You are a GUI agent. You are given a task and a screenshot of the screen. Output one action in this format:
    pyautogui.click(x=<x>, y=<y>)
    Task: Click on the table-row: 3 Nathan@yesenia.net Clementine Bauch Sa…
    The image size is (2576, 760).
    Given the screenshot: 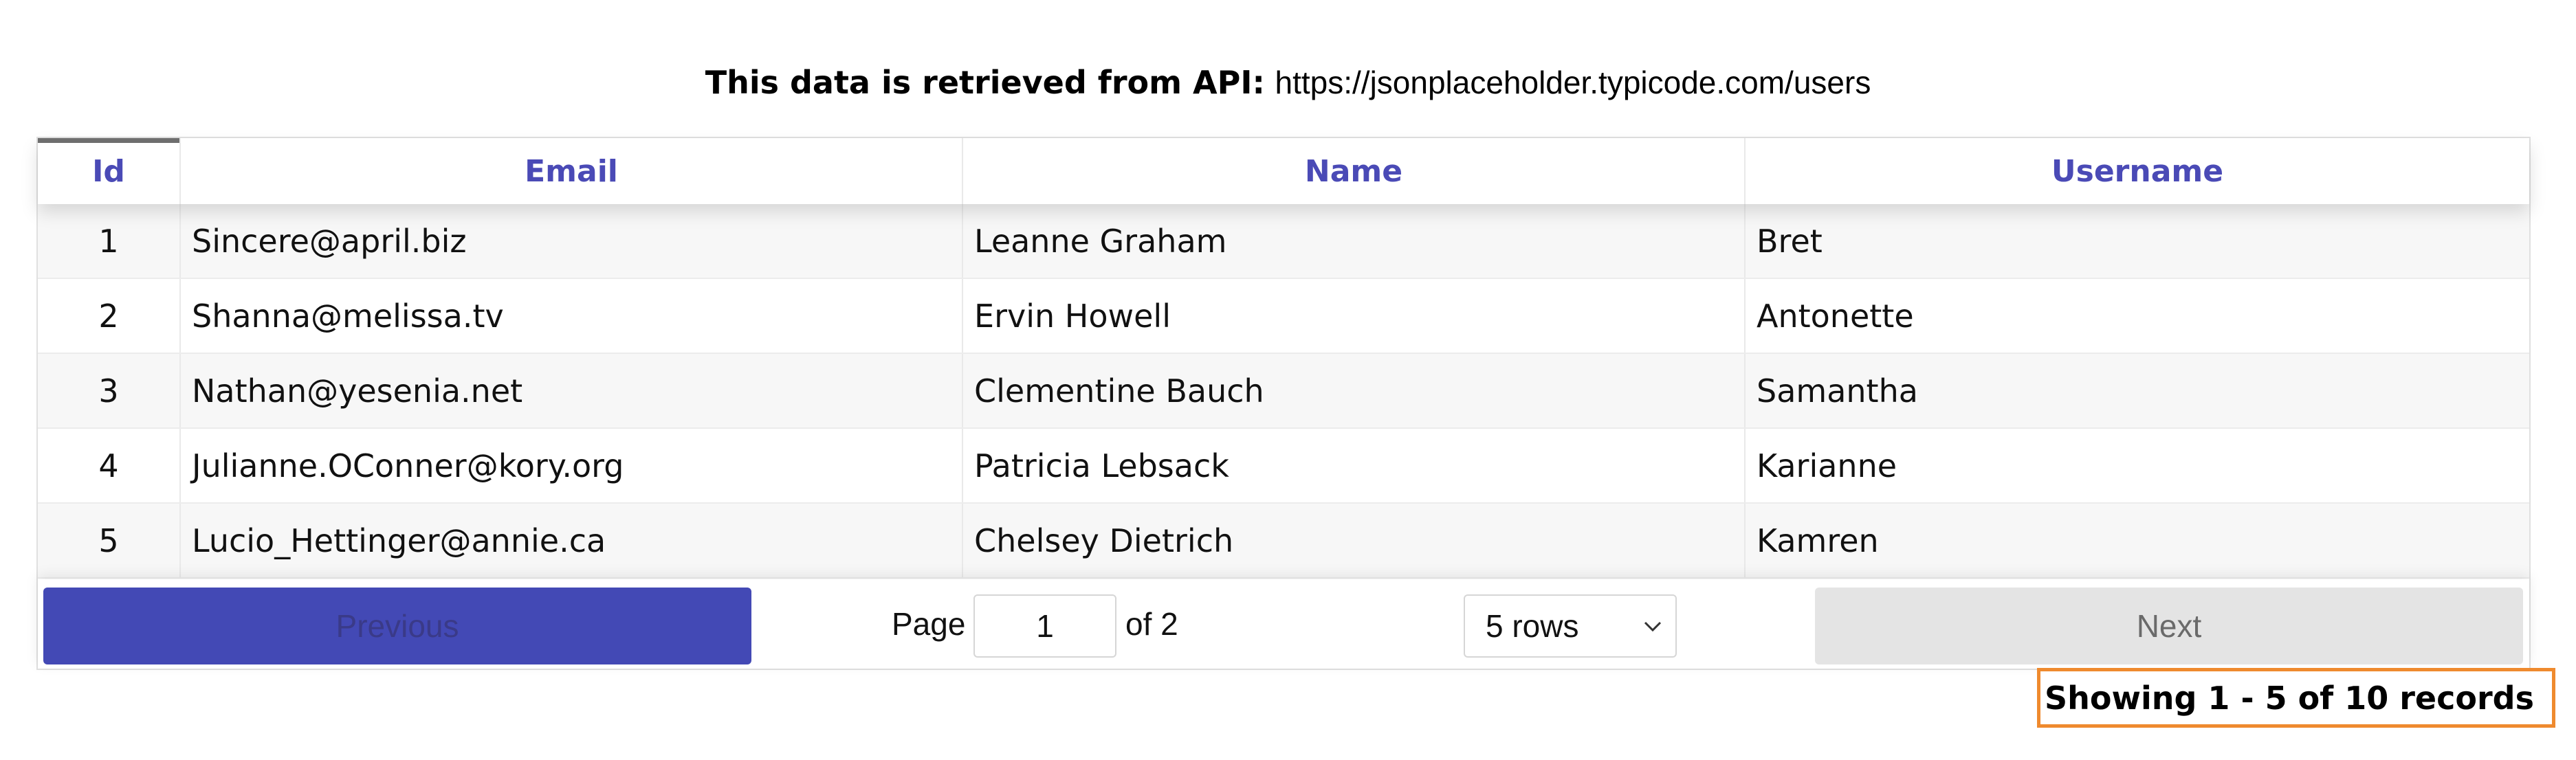 What is the action you would take?
    pyautogui.click(x=1283, y=391)
    